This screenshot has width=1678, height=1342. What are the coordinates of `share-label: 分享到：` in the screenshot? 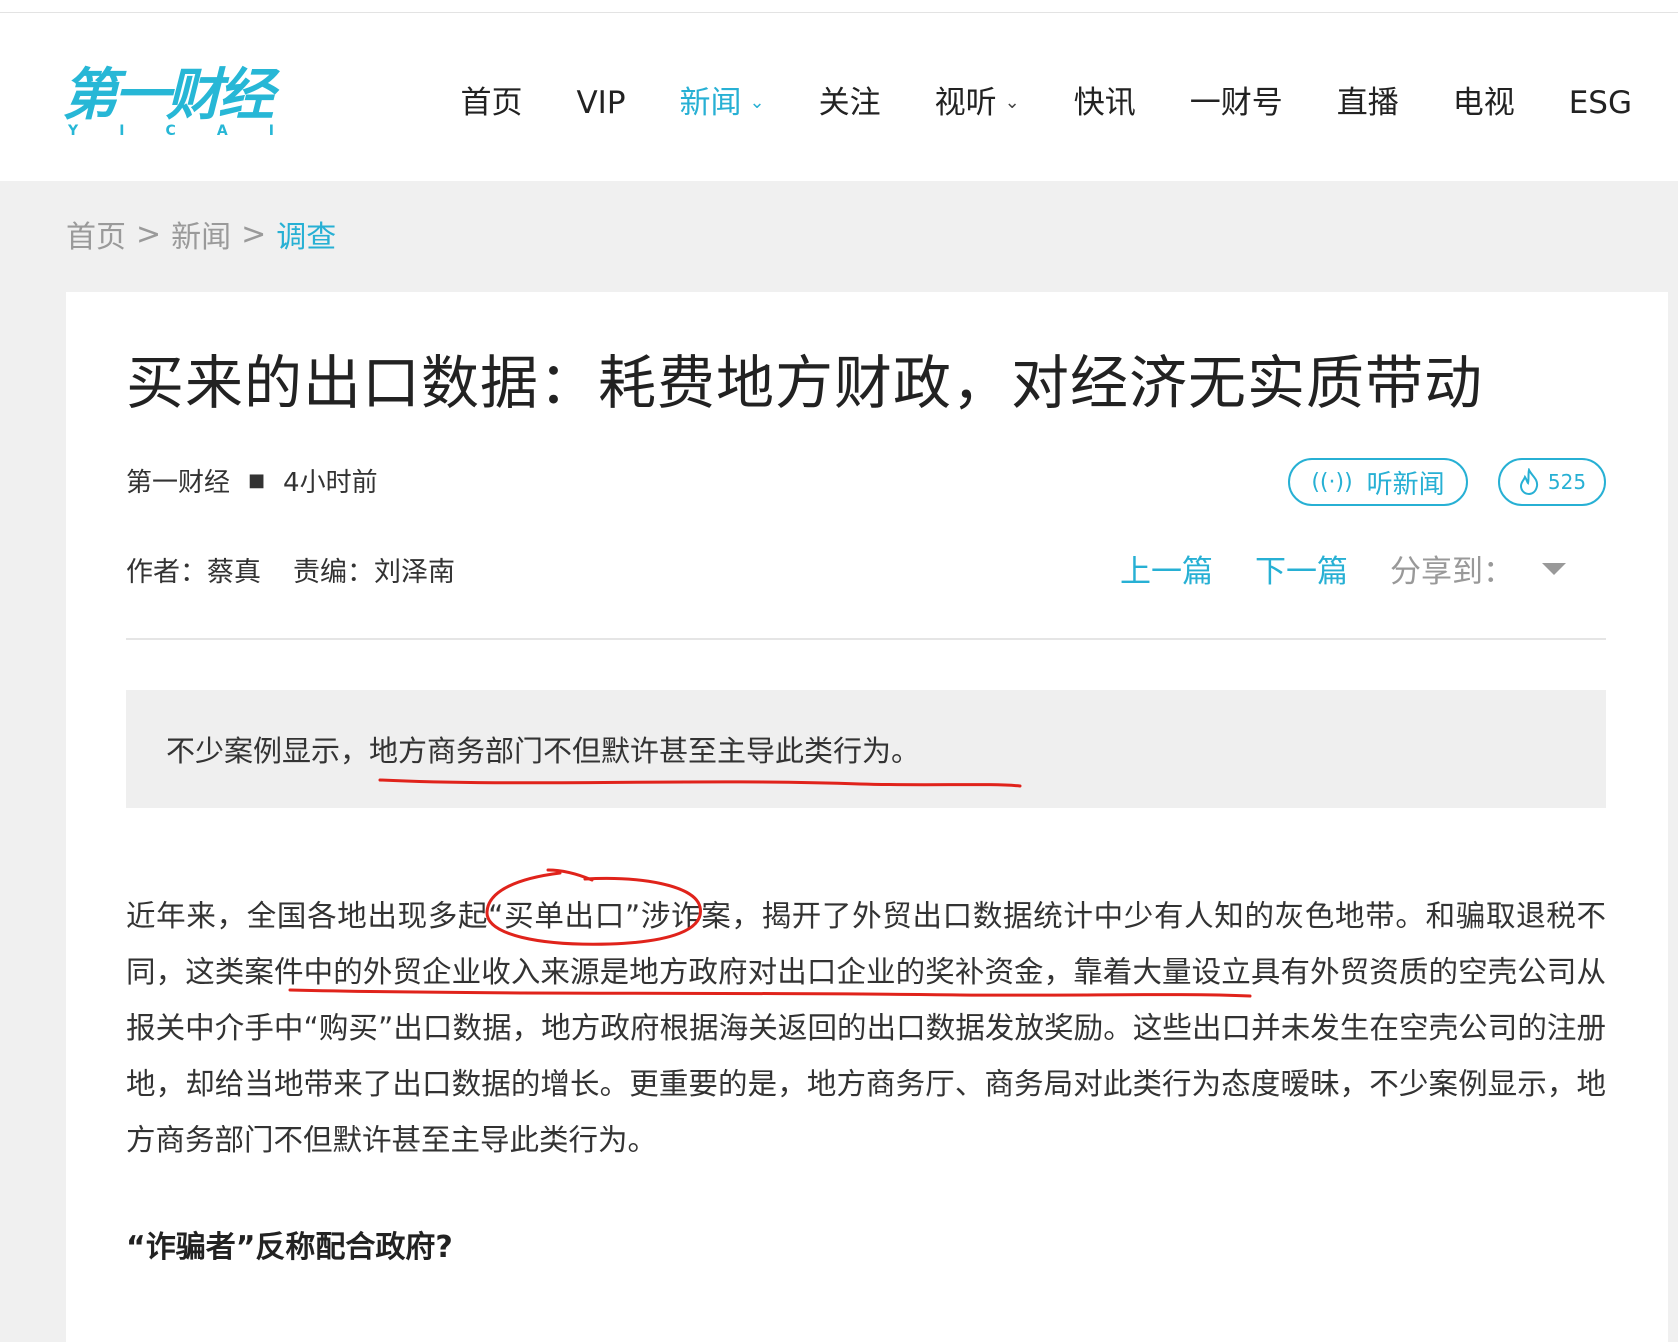 It's located at (1452, 572).